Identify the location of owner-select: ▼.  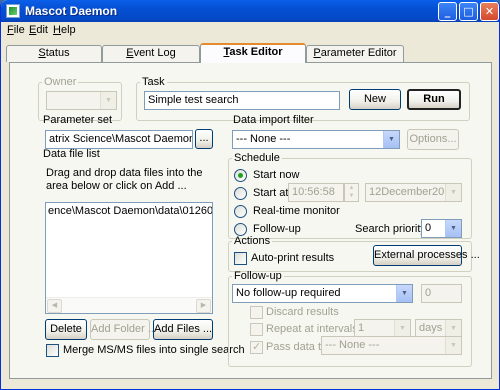
(81, 100).